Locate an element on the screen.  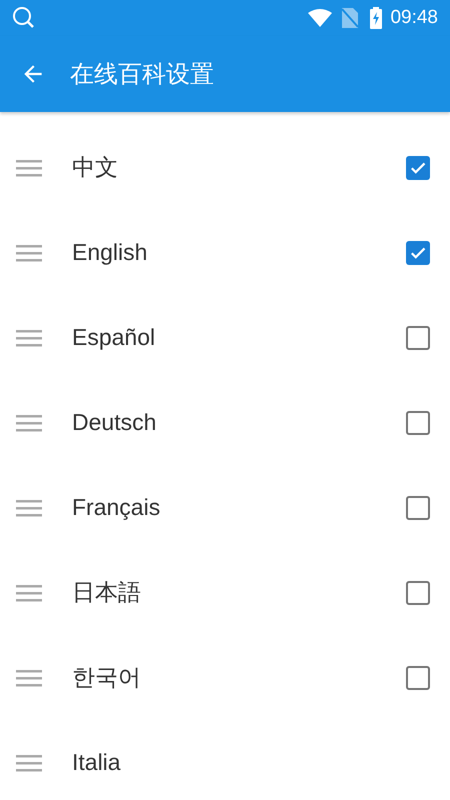
language-label: Deutsch is located at coordinates (115, 422).